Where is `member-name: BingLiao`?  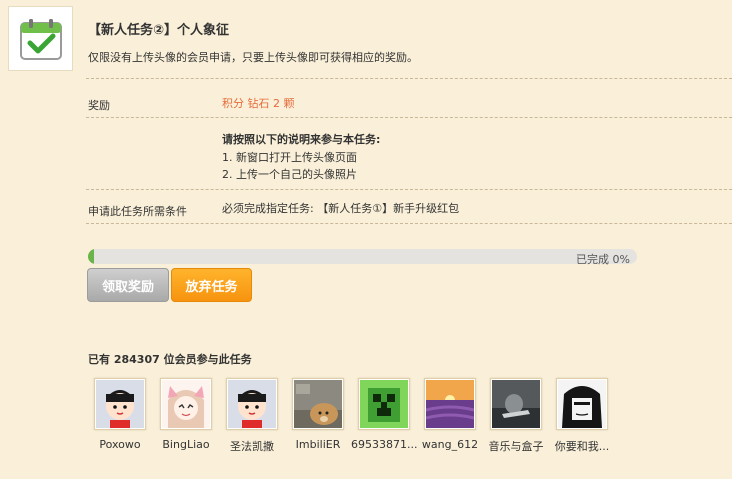 member-name: BingLiao is located at coordinates (186, 444).